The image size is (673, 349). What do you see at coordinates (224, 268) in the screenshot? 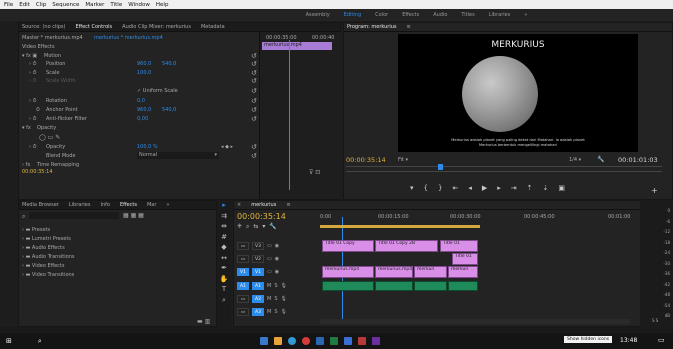
I see `pen-tool-icon: ✒` at bounding box center [224, 268].